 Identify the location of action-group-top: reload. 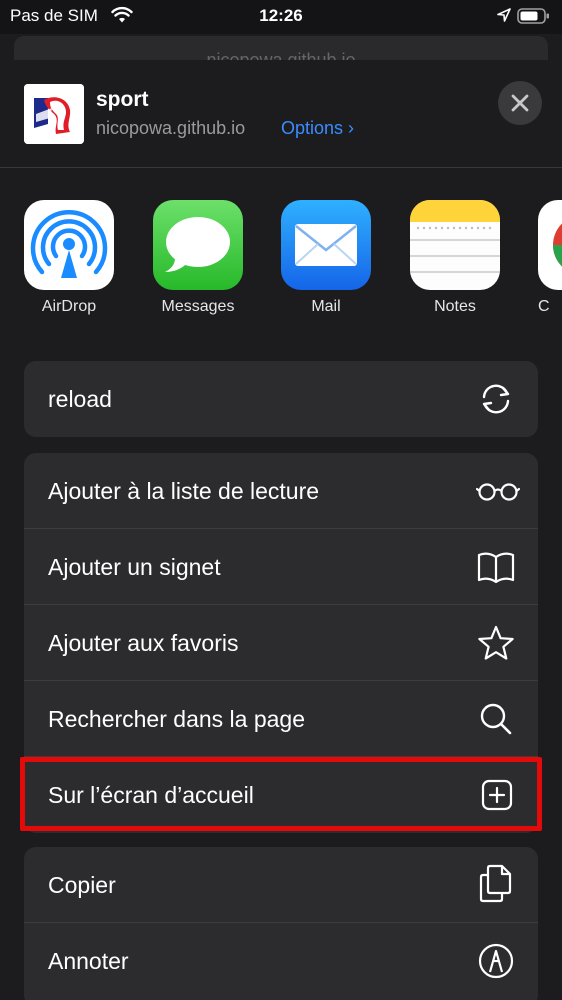
(281, 399).